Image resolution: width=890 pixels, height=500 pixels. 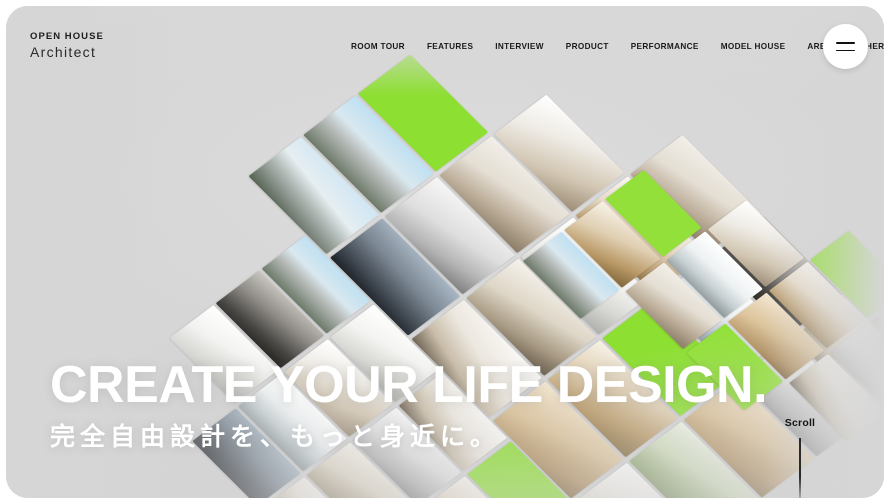 What do you see at coordinates (845, 46) in the screenshot?
I see `hamburger-menu-button` at bounding box center [845, 46].